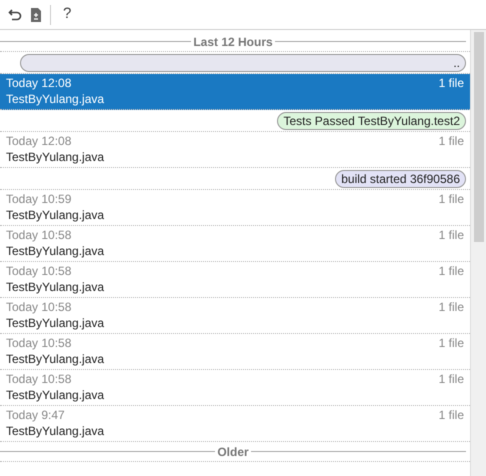 Image resolution: width=486 pixels, height=476 pixels. Describe the element at coordinates (243, 63) in the screenshot. I see `label-tag: ..` at that location.